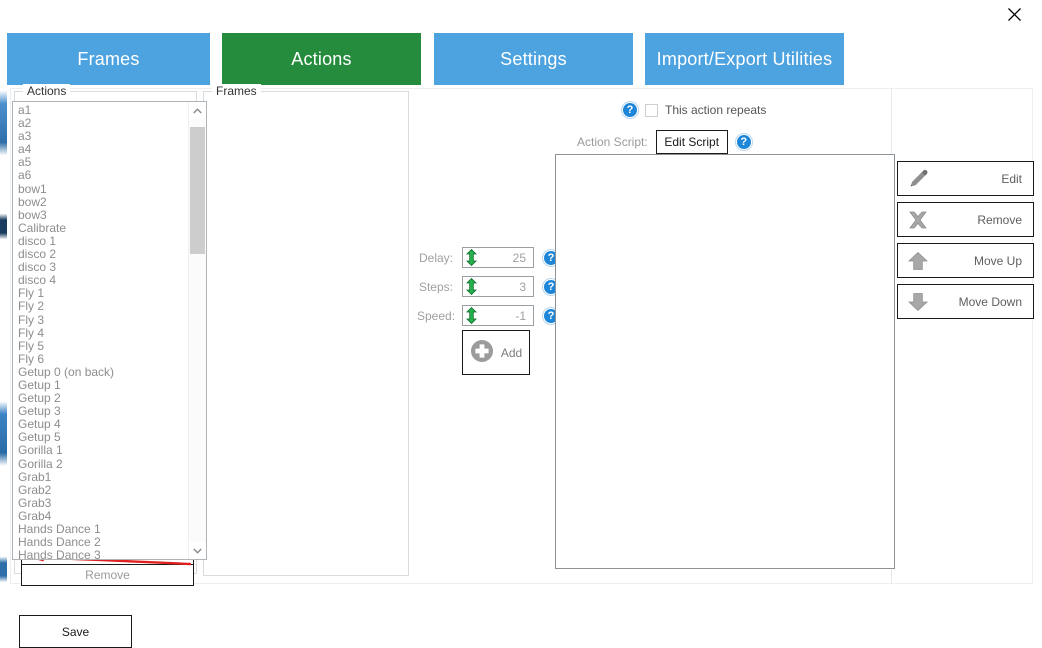  What do you see at coordinates (520, 315) in the screenshot?
I see `speed-value: -1` at bounding box center [520, 315].